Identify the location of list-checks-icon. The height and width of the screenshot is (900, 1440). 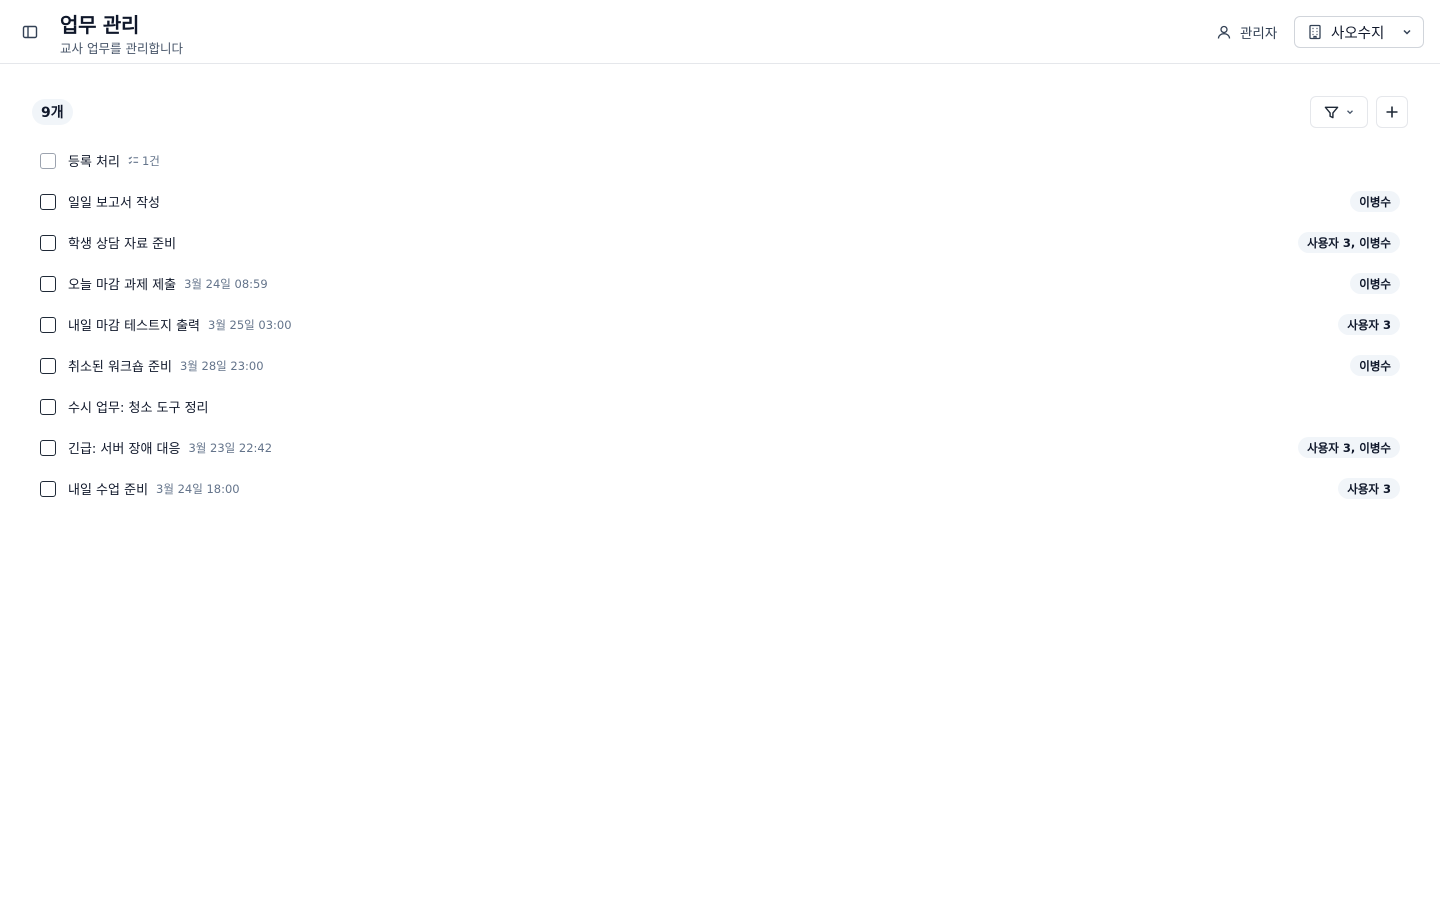
(133, 160).